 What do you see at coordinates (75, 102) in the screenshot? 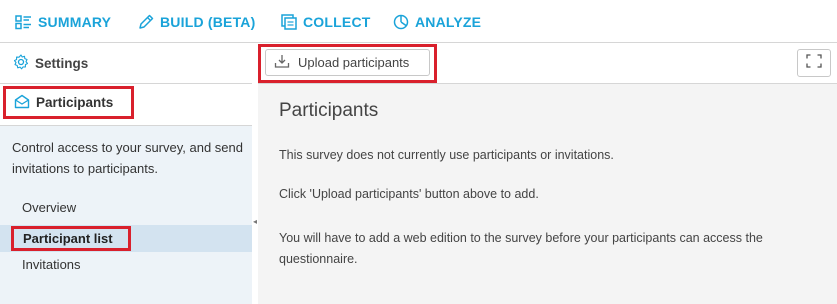
I see `sidebar-participants-label: Participants` at bounding box center [75, 102].